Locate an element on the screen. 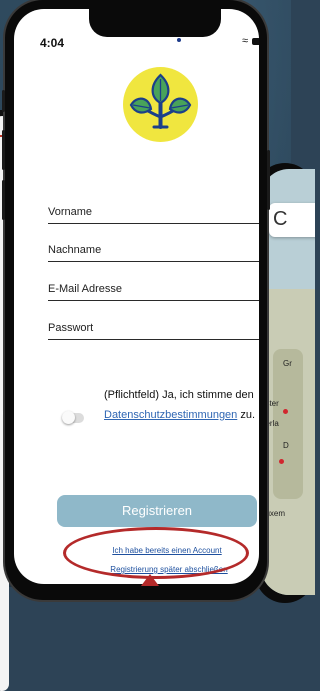 The image size is (320, 691). consent-toggle is located at coordinates (73, 417).